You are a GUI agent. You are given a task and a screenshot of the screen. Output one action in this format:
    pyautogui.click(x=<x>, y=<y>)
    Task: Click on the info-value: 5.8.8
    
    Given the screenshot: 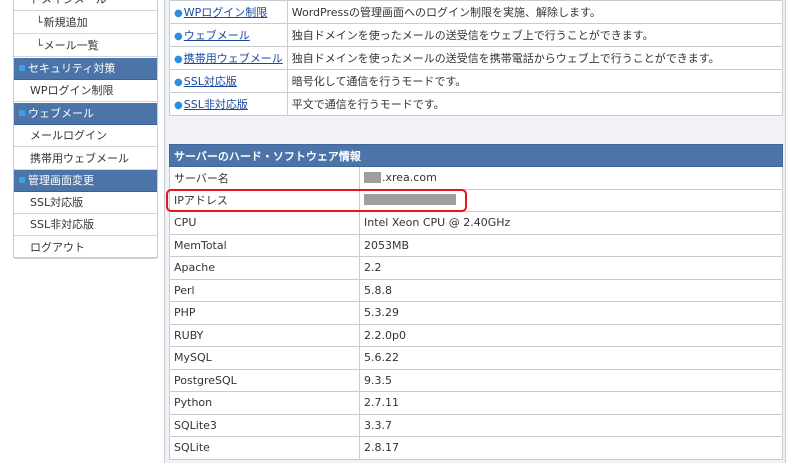 What is the action you would take?
    pyautogui.click(x=571, y=290)
    